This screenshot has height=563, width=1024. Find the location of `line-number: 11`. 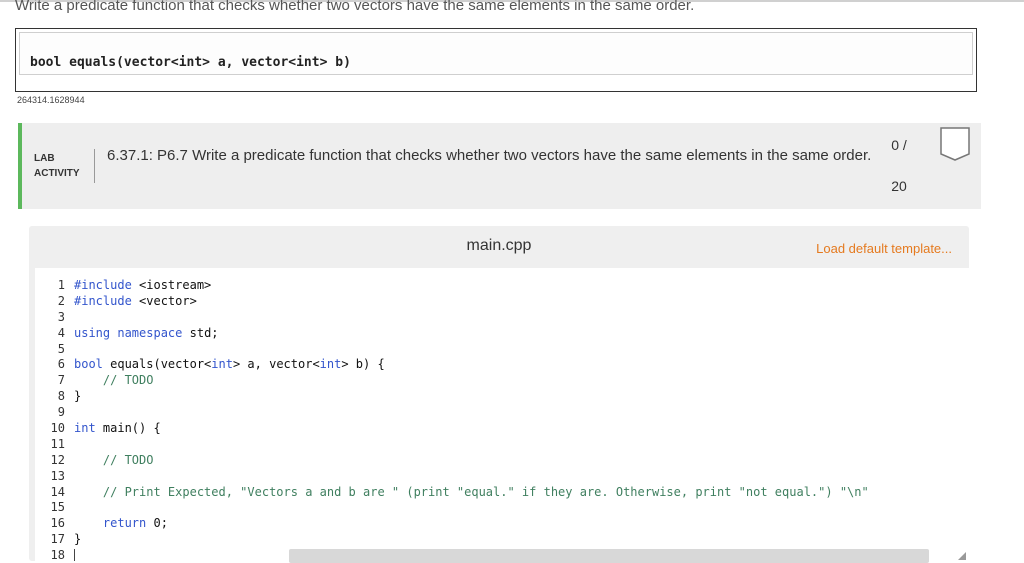

line-number: 11 is located at coordinates (57, 443).